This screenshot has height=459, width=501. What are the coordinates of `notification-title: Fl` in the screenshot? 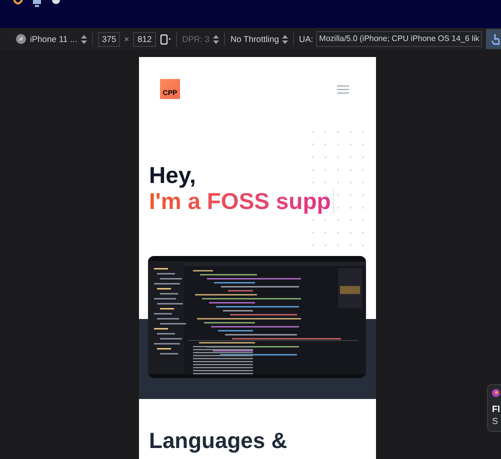 It's located at (496, 409).